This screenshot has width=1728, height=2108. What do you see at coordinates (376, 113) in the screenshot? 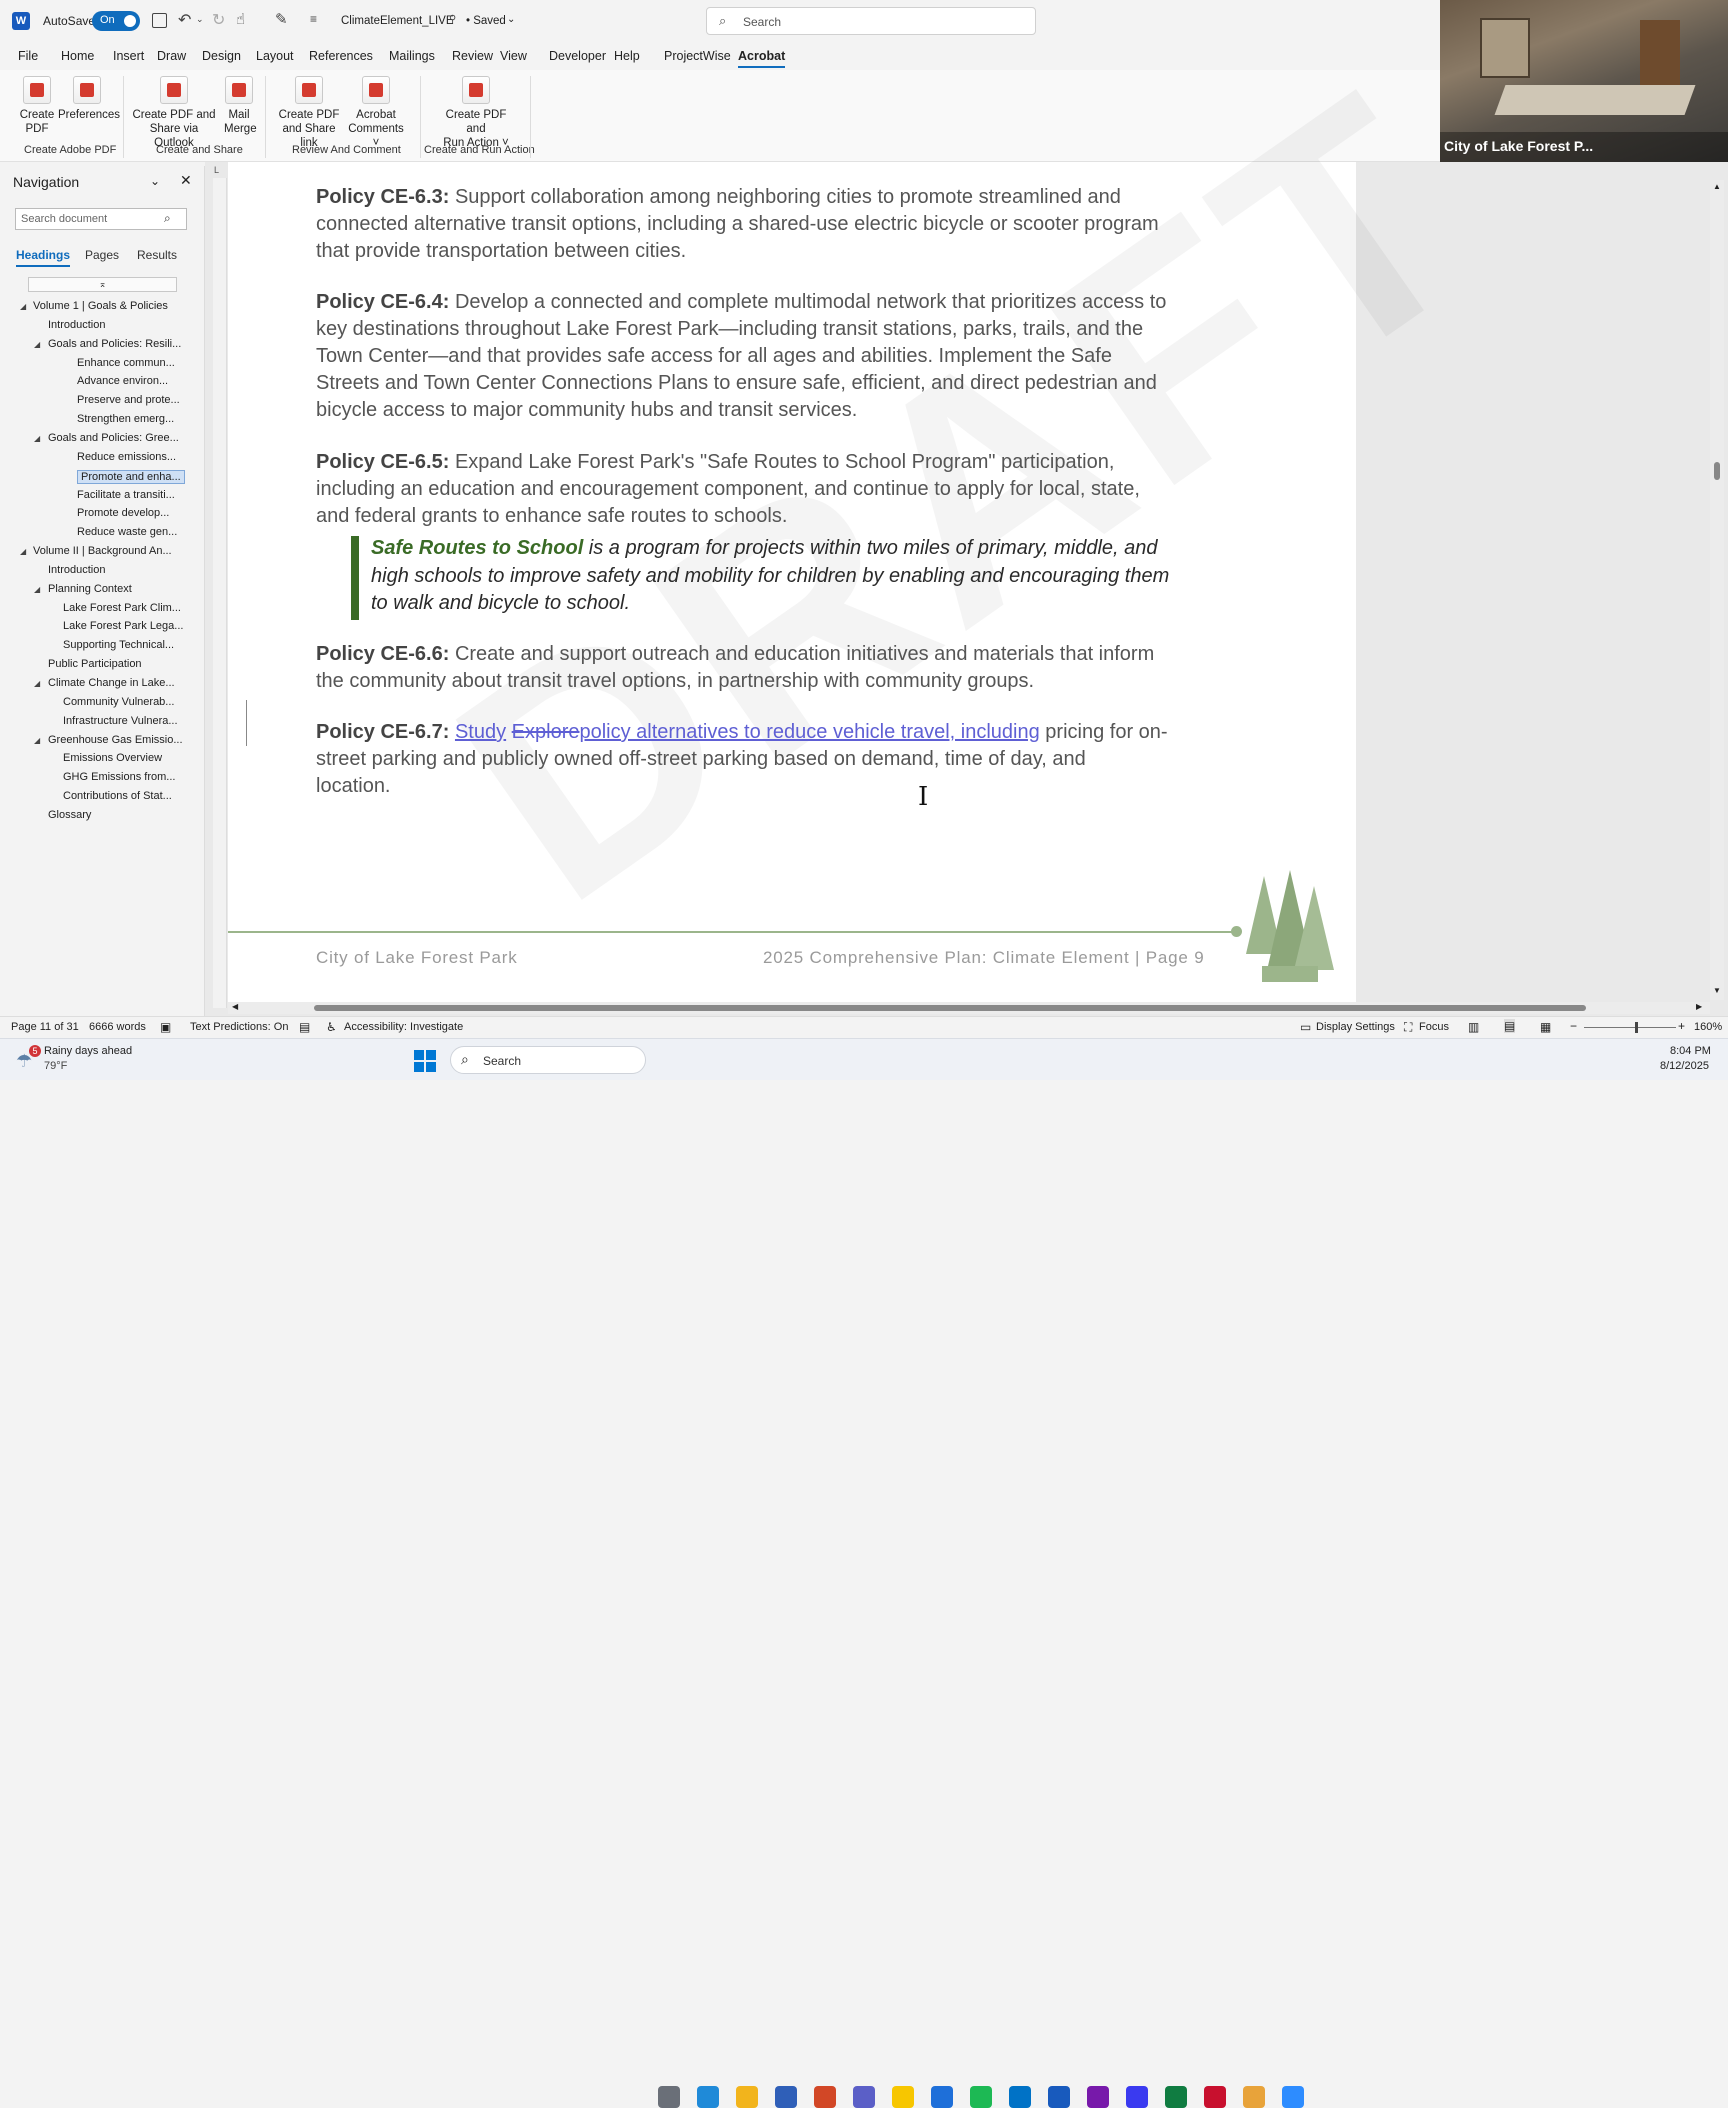
I see `ribbon-button-6: Acrobat Comments ˅` at bounding box center [376, 113].